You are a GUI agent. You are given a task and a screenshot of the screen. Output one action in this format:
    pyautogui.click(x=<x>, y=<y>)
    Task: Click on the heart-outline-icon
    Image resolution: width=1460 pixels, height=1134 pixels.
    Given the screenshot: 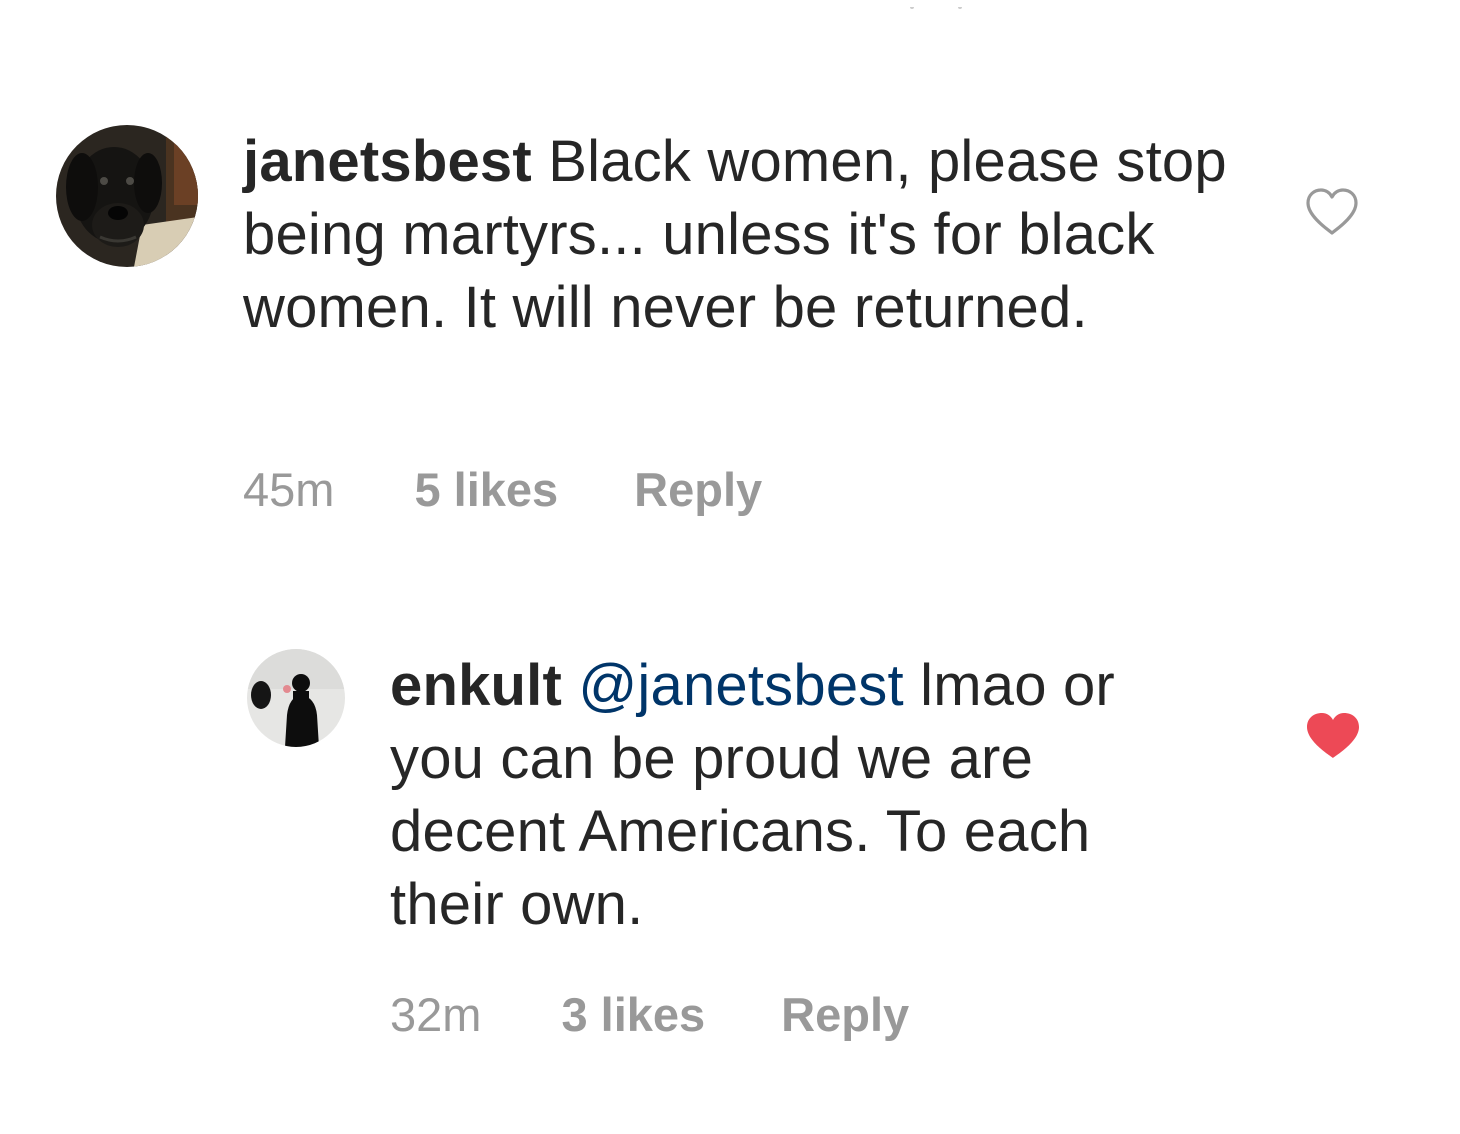 What is the action you would take?
    pyautogui.click(x=1332, y=211)
    